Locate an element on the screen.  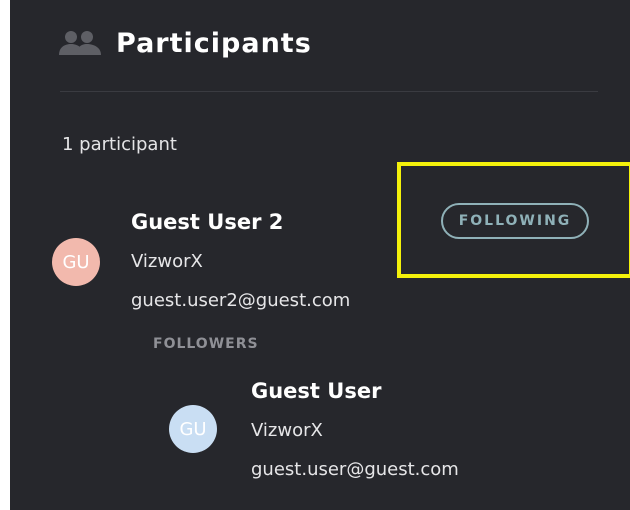
people-icon is located at coordinates (80, 44).